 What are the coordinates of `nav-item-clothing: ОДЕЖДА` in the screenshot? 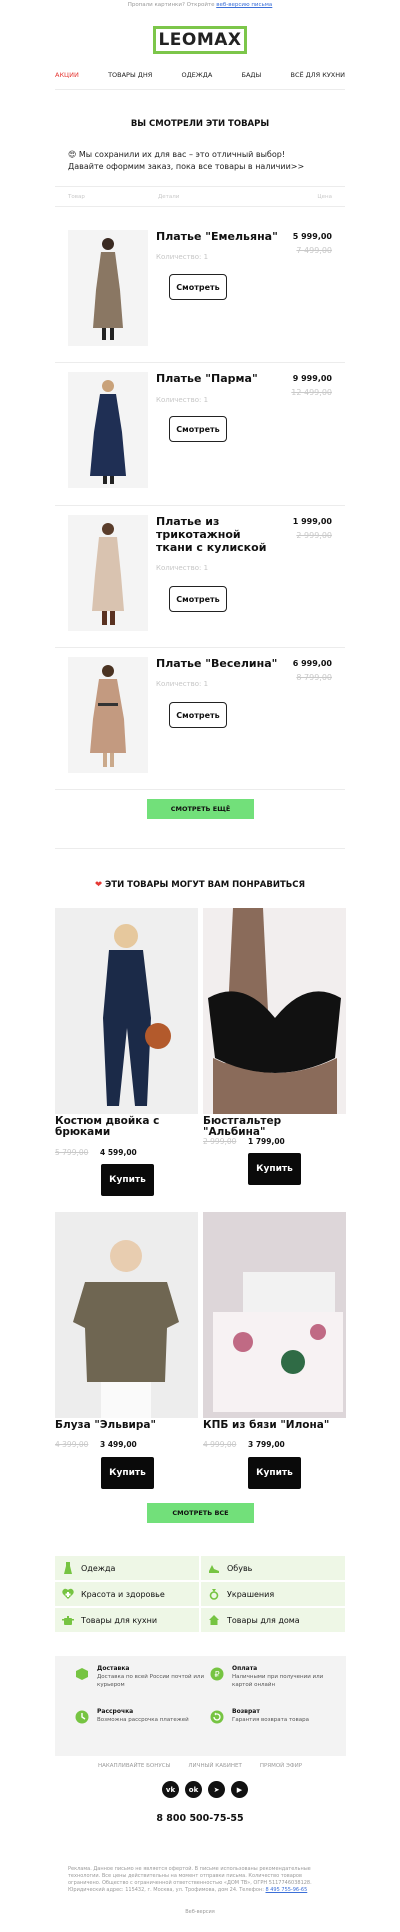 It's located at (196, 75).